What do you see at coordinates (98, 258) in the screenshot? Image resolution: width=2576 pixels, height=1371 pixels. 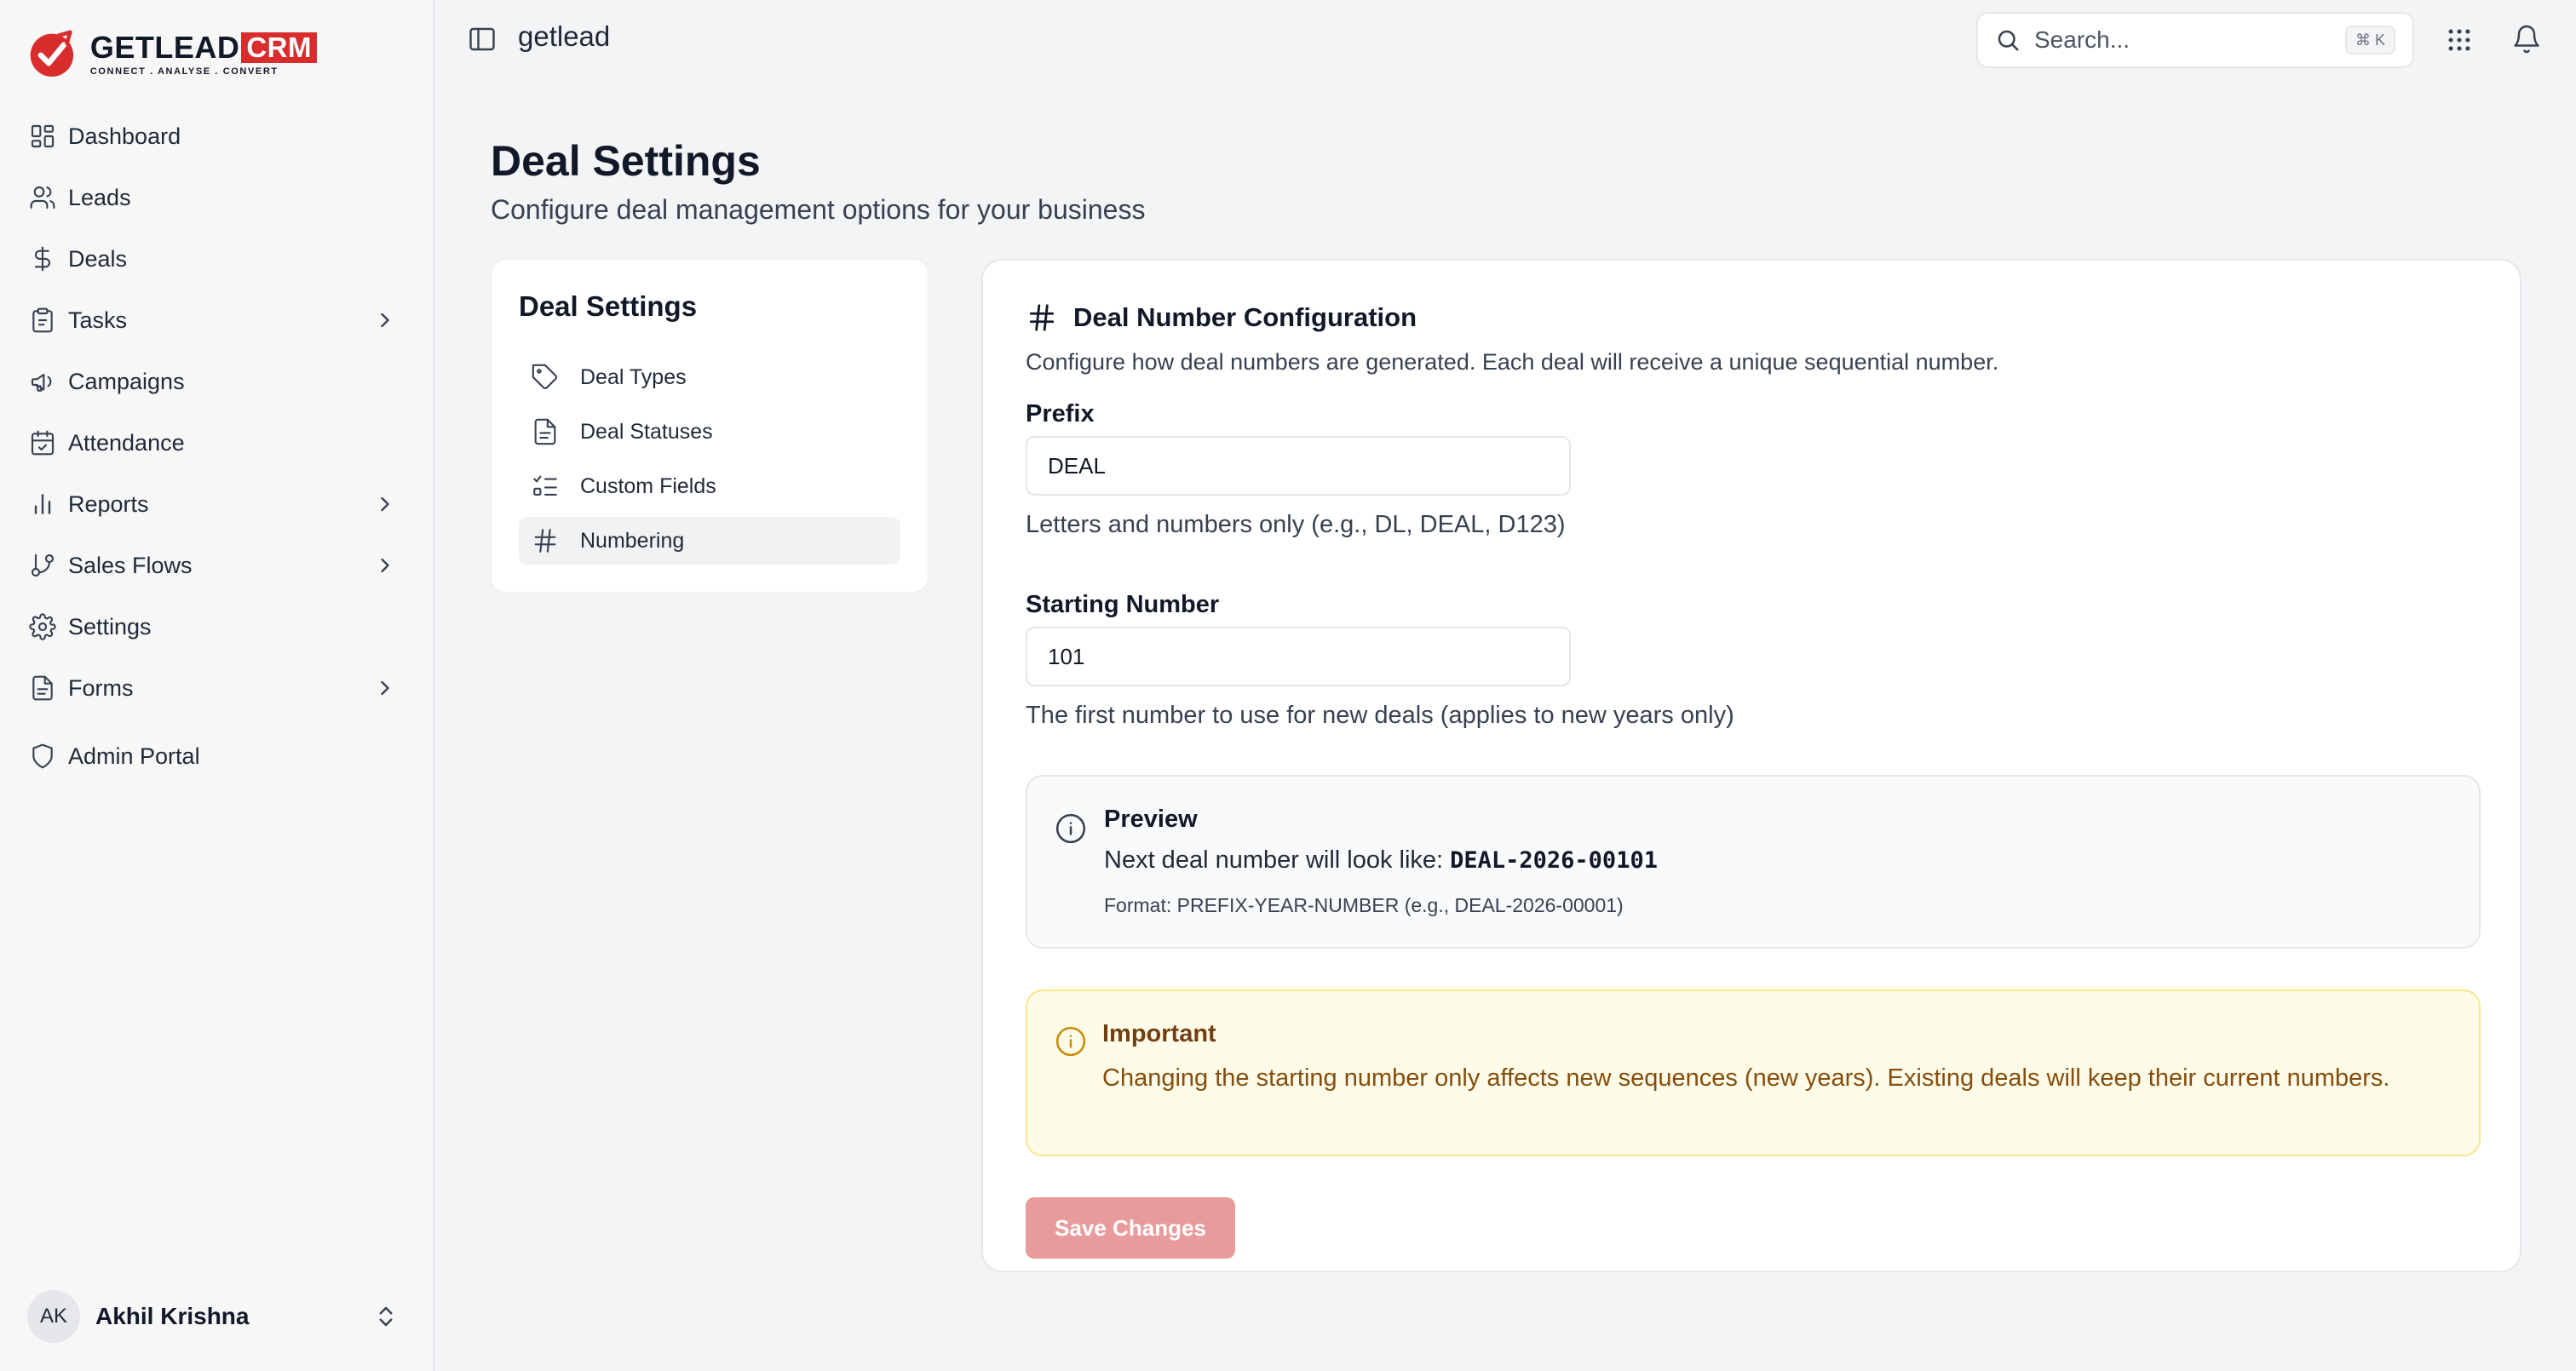 I see `sidebar-item-label: Deals` at bounding box center [98, 258].